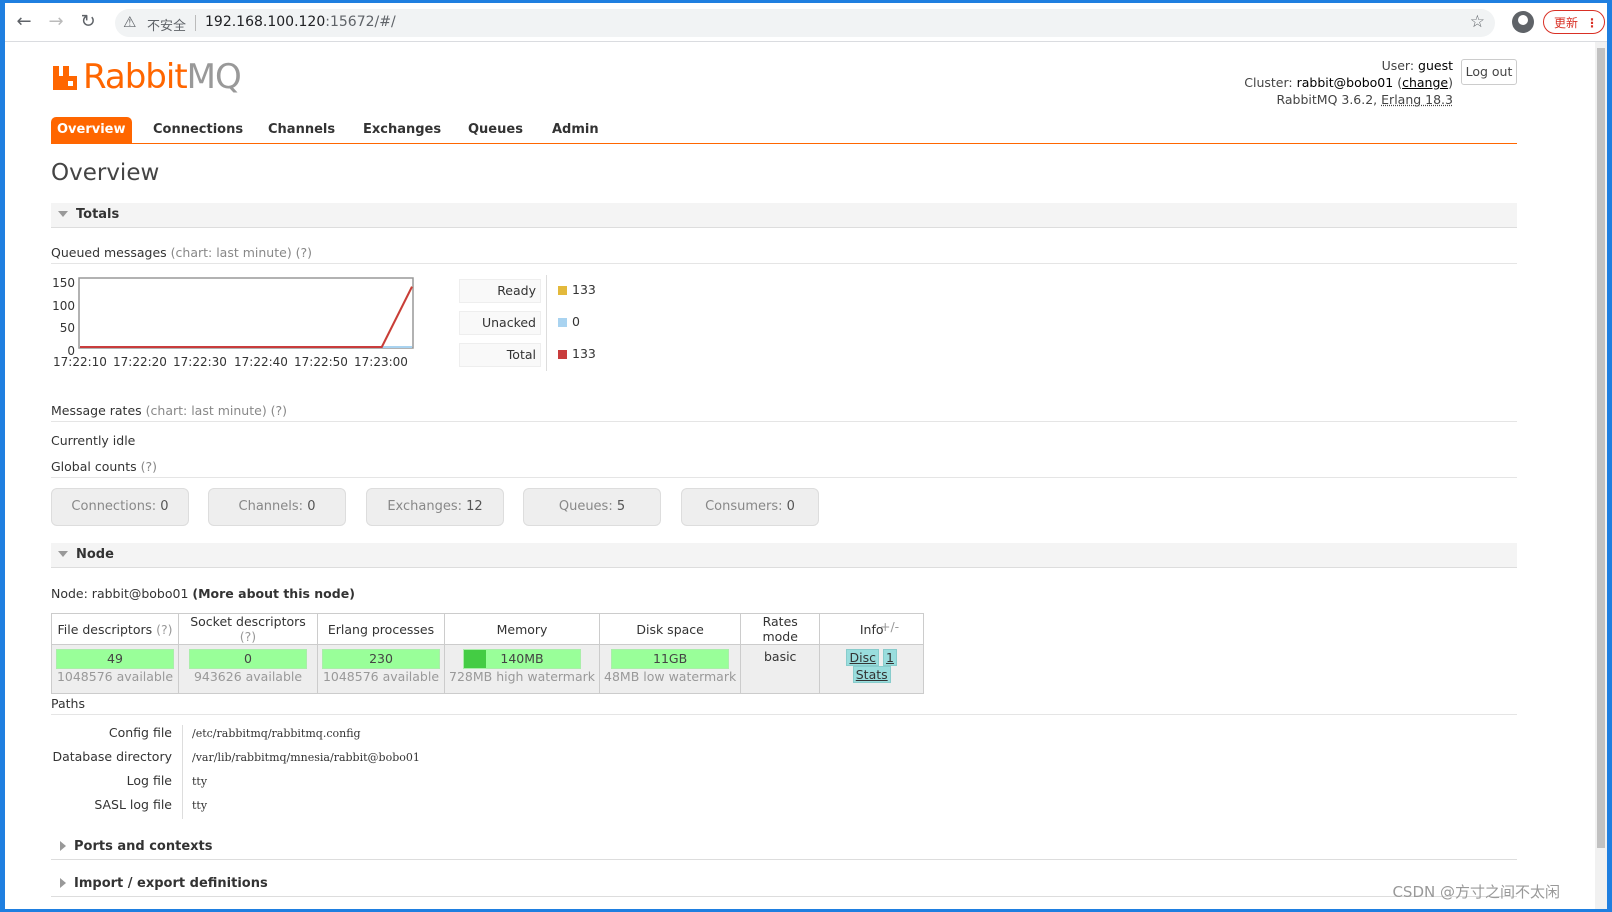  I want to click on watermark-text: 728MB high watermark, so click(522, 676).